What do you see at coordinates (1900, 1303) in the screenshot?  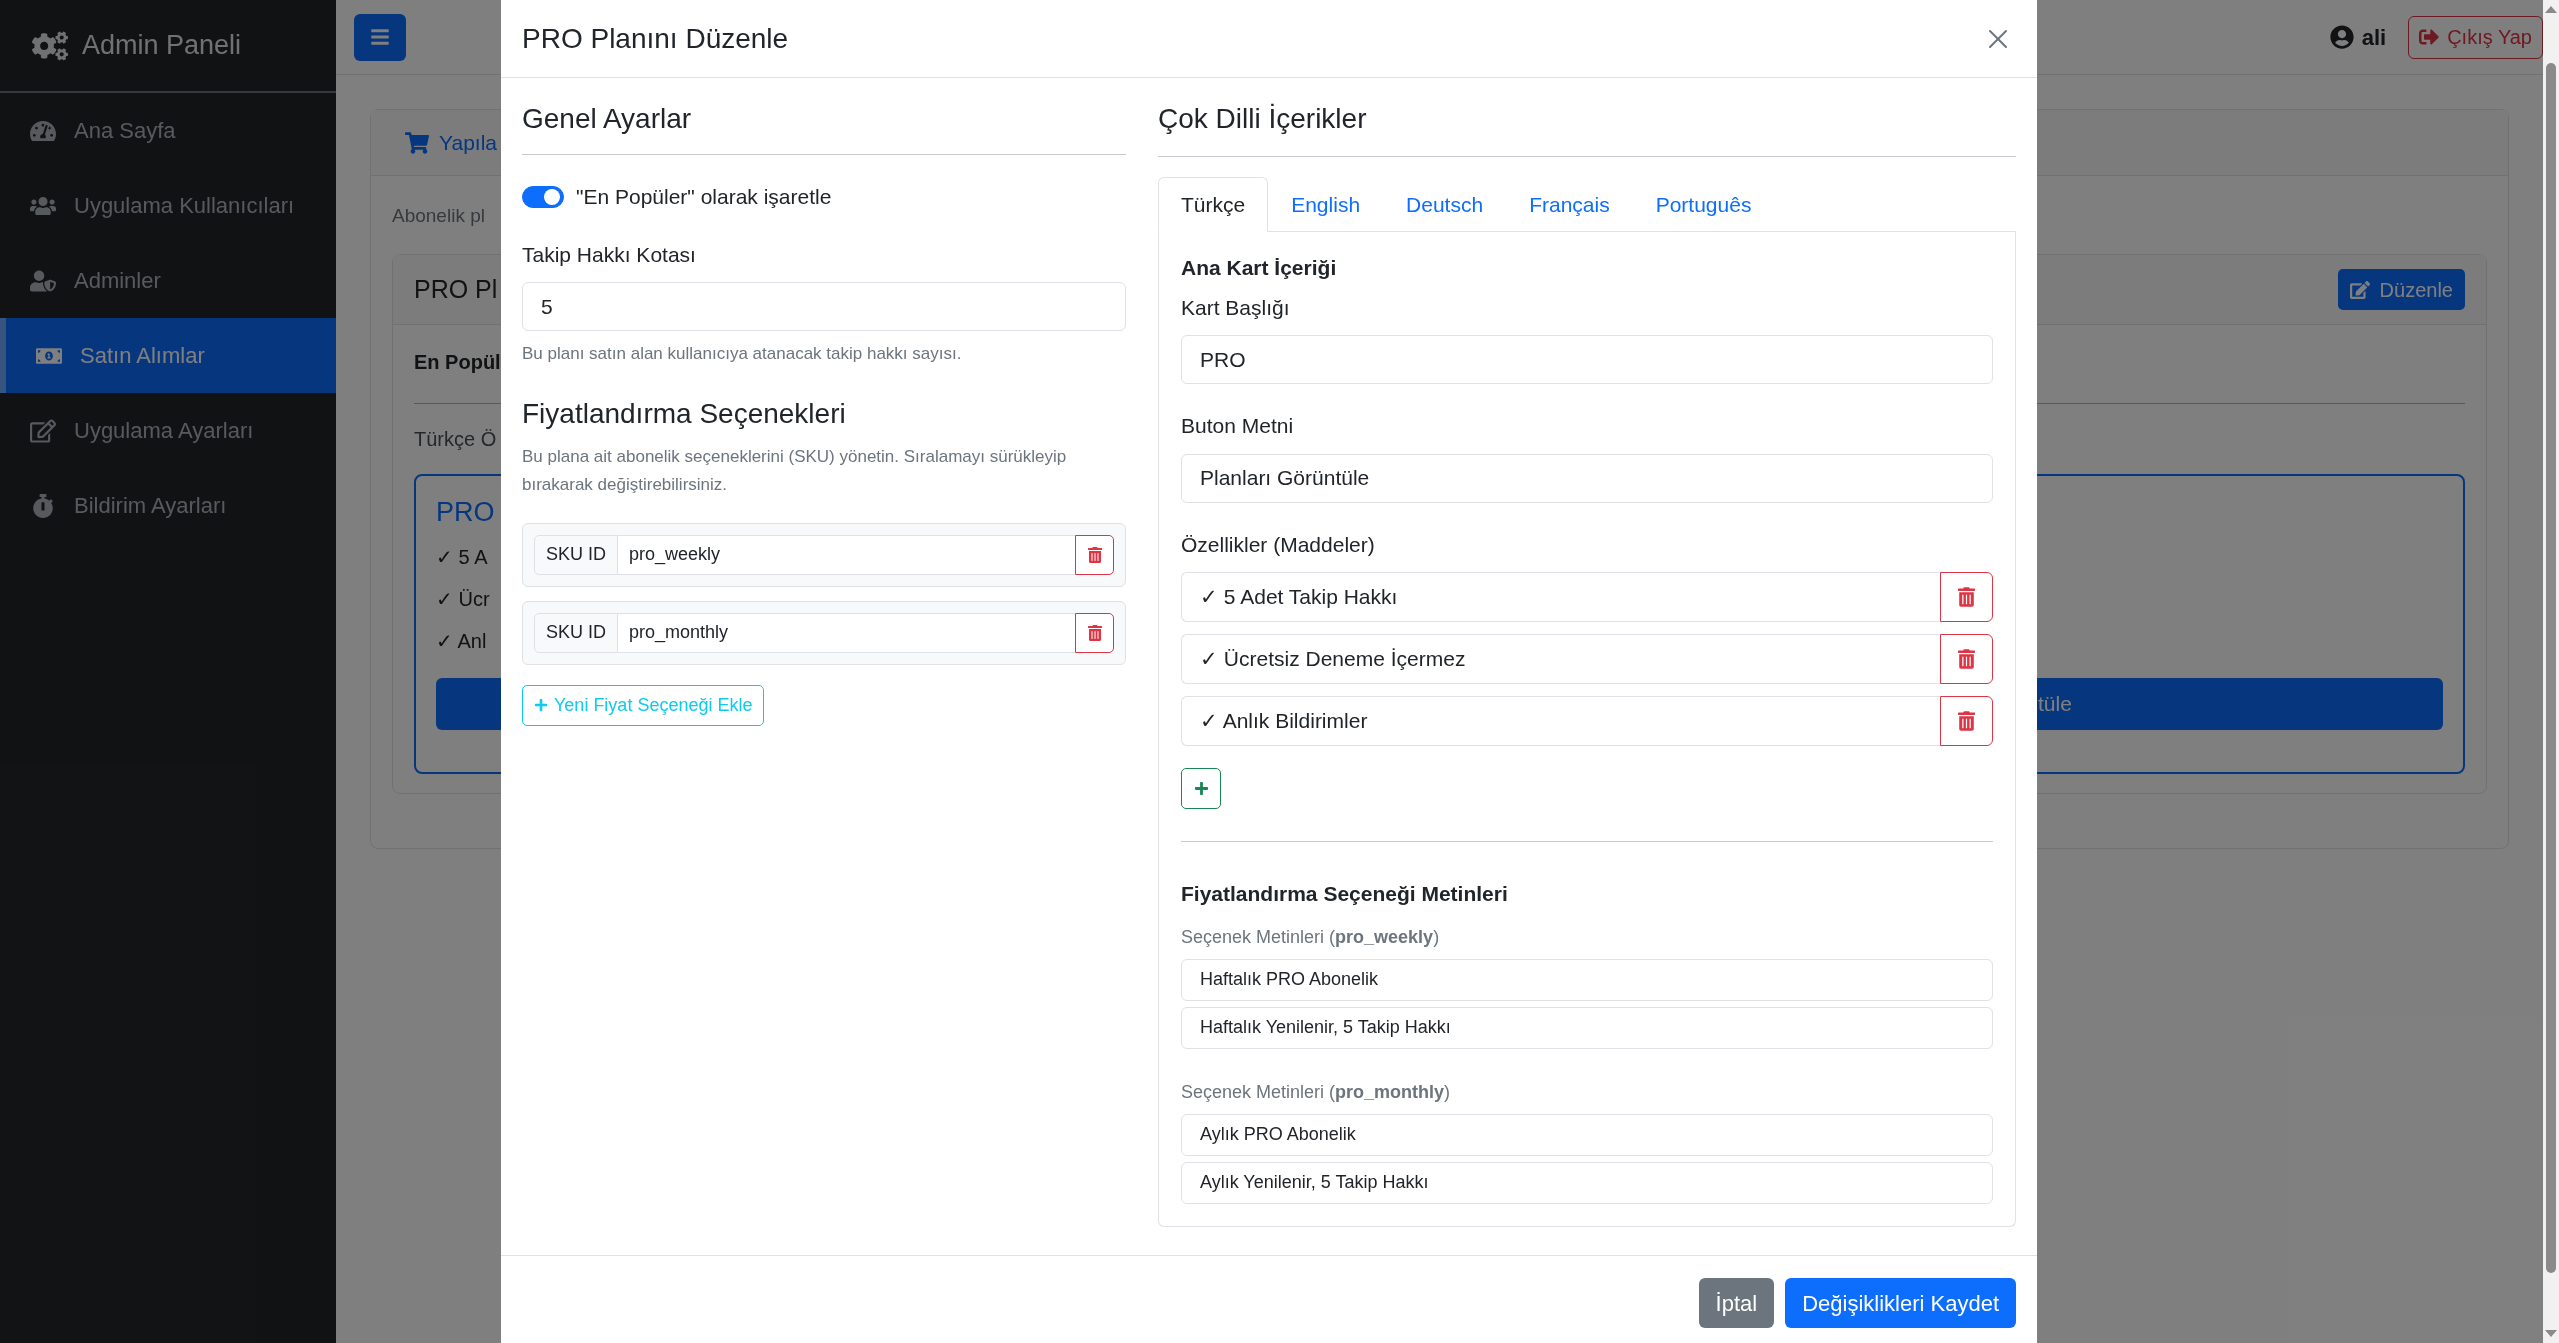 I see `save-button: Değişiklikleri Kaydet` at bounding box center [1900, 1303].